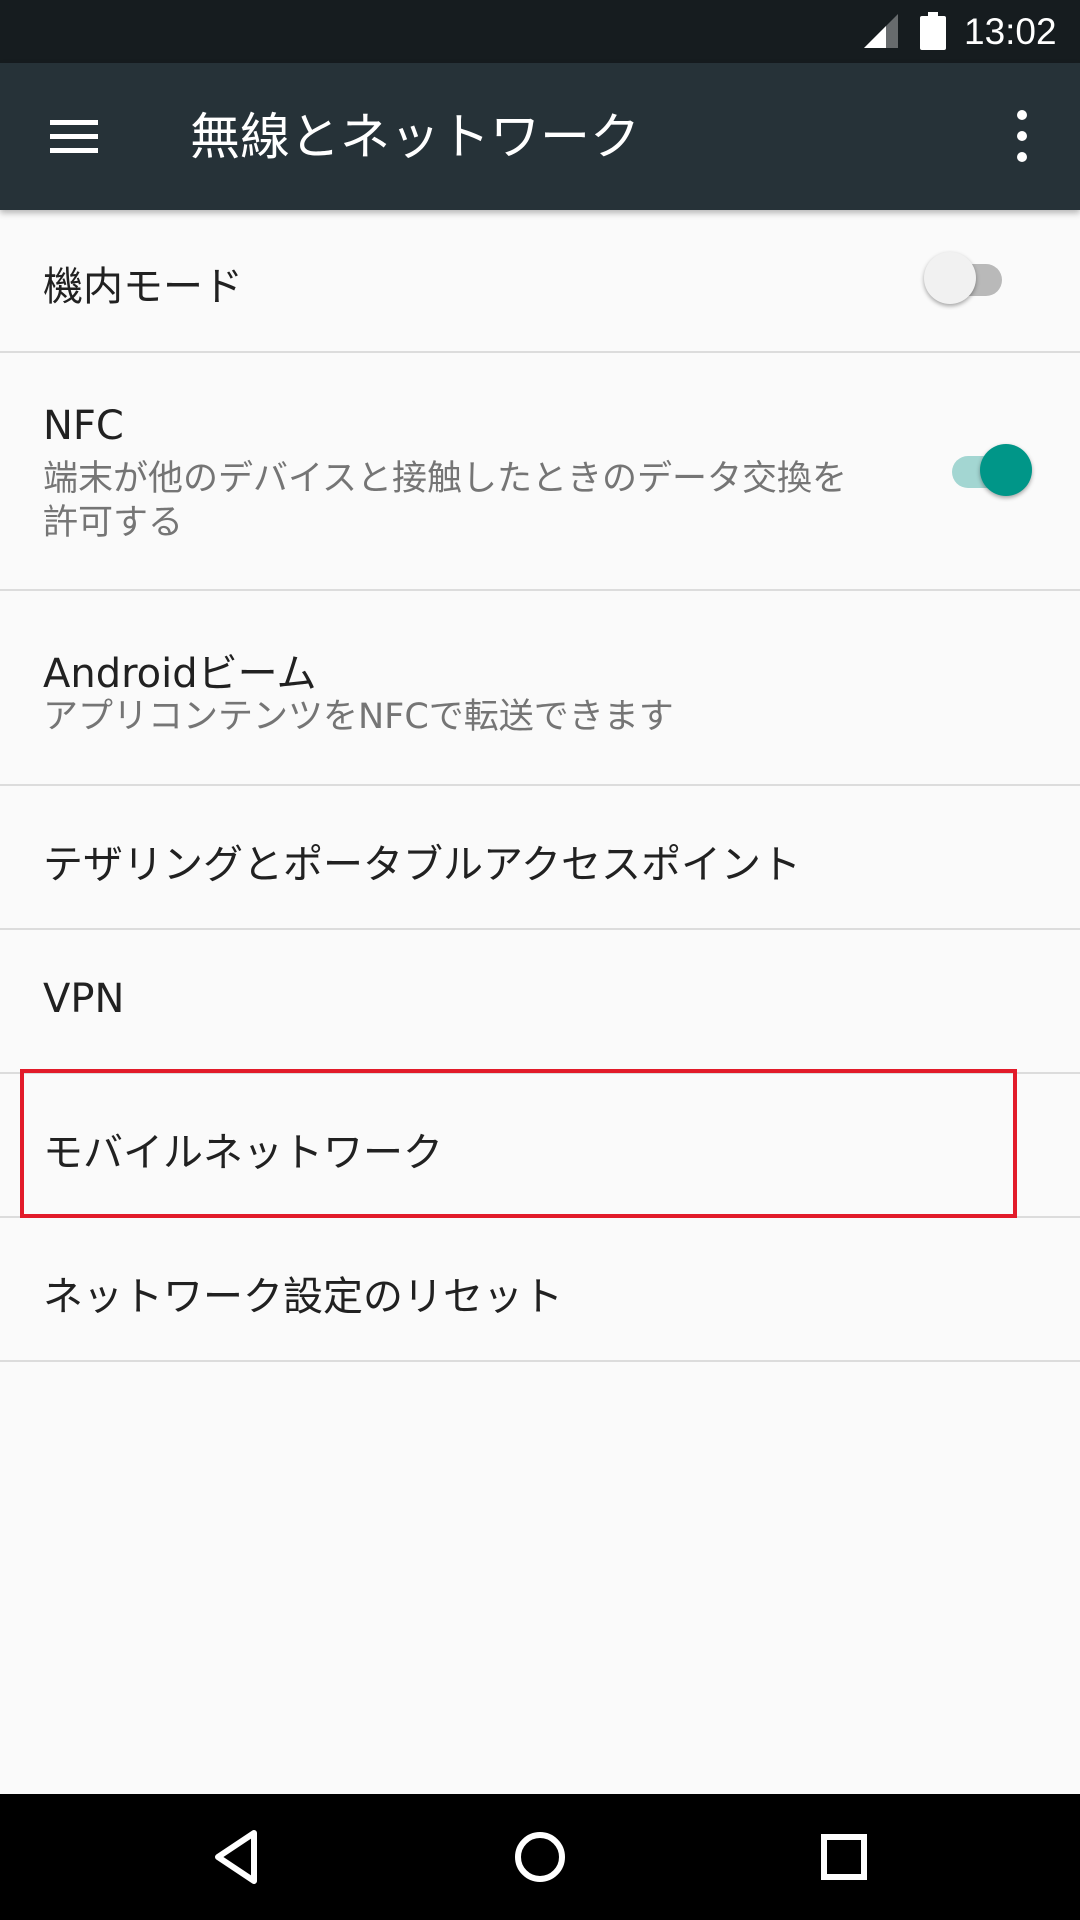 The height and width of the screenshot is (1920, 1080). I want to click on home-icon, so click(540, 1857).